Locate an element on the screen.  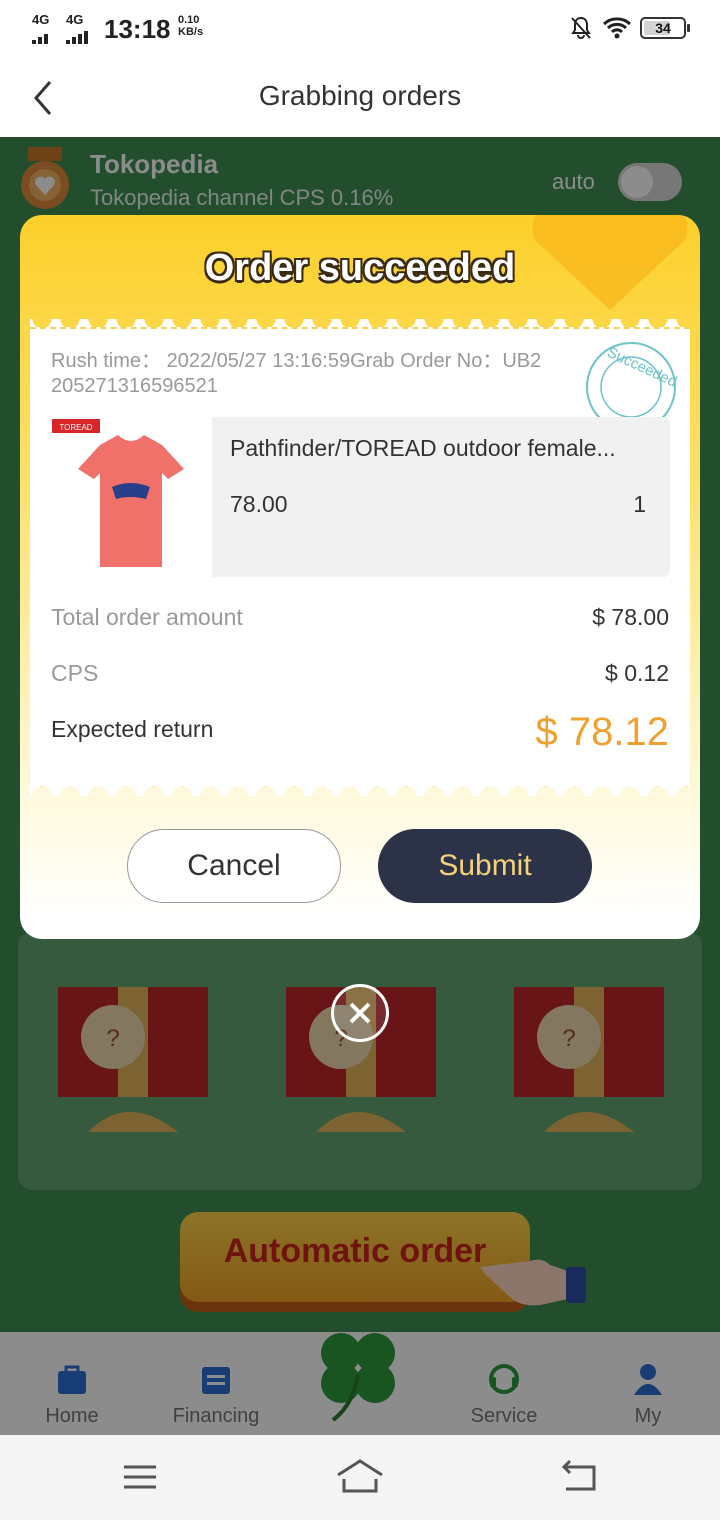
product-thumbnail: TOREAD is located at coordinates (131, 497).